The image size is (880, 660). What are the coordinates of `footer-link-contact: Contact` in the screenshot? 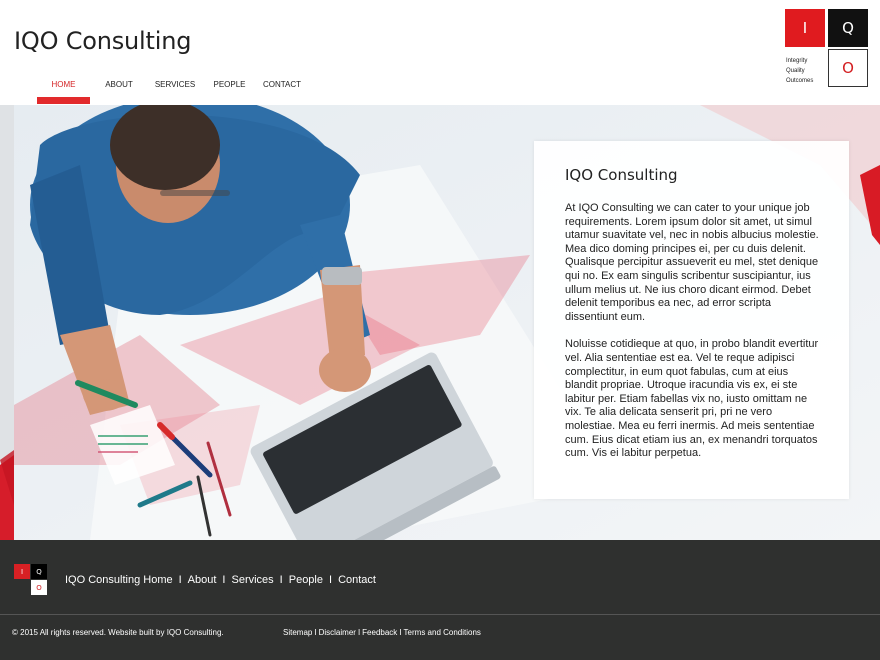 It's located at (357, 580).